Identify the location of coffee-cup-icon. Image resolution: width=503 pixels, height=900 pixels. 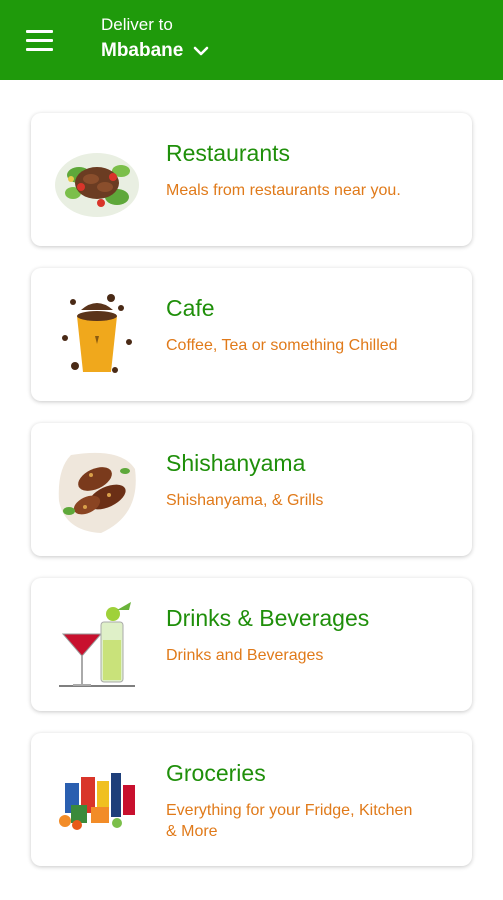
(97, 333).